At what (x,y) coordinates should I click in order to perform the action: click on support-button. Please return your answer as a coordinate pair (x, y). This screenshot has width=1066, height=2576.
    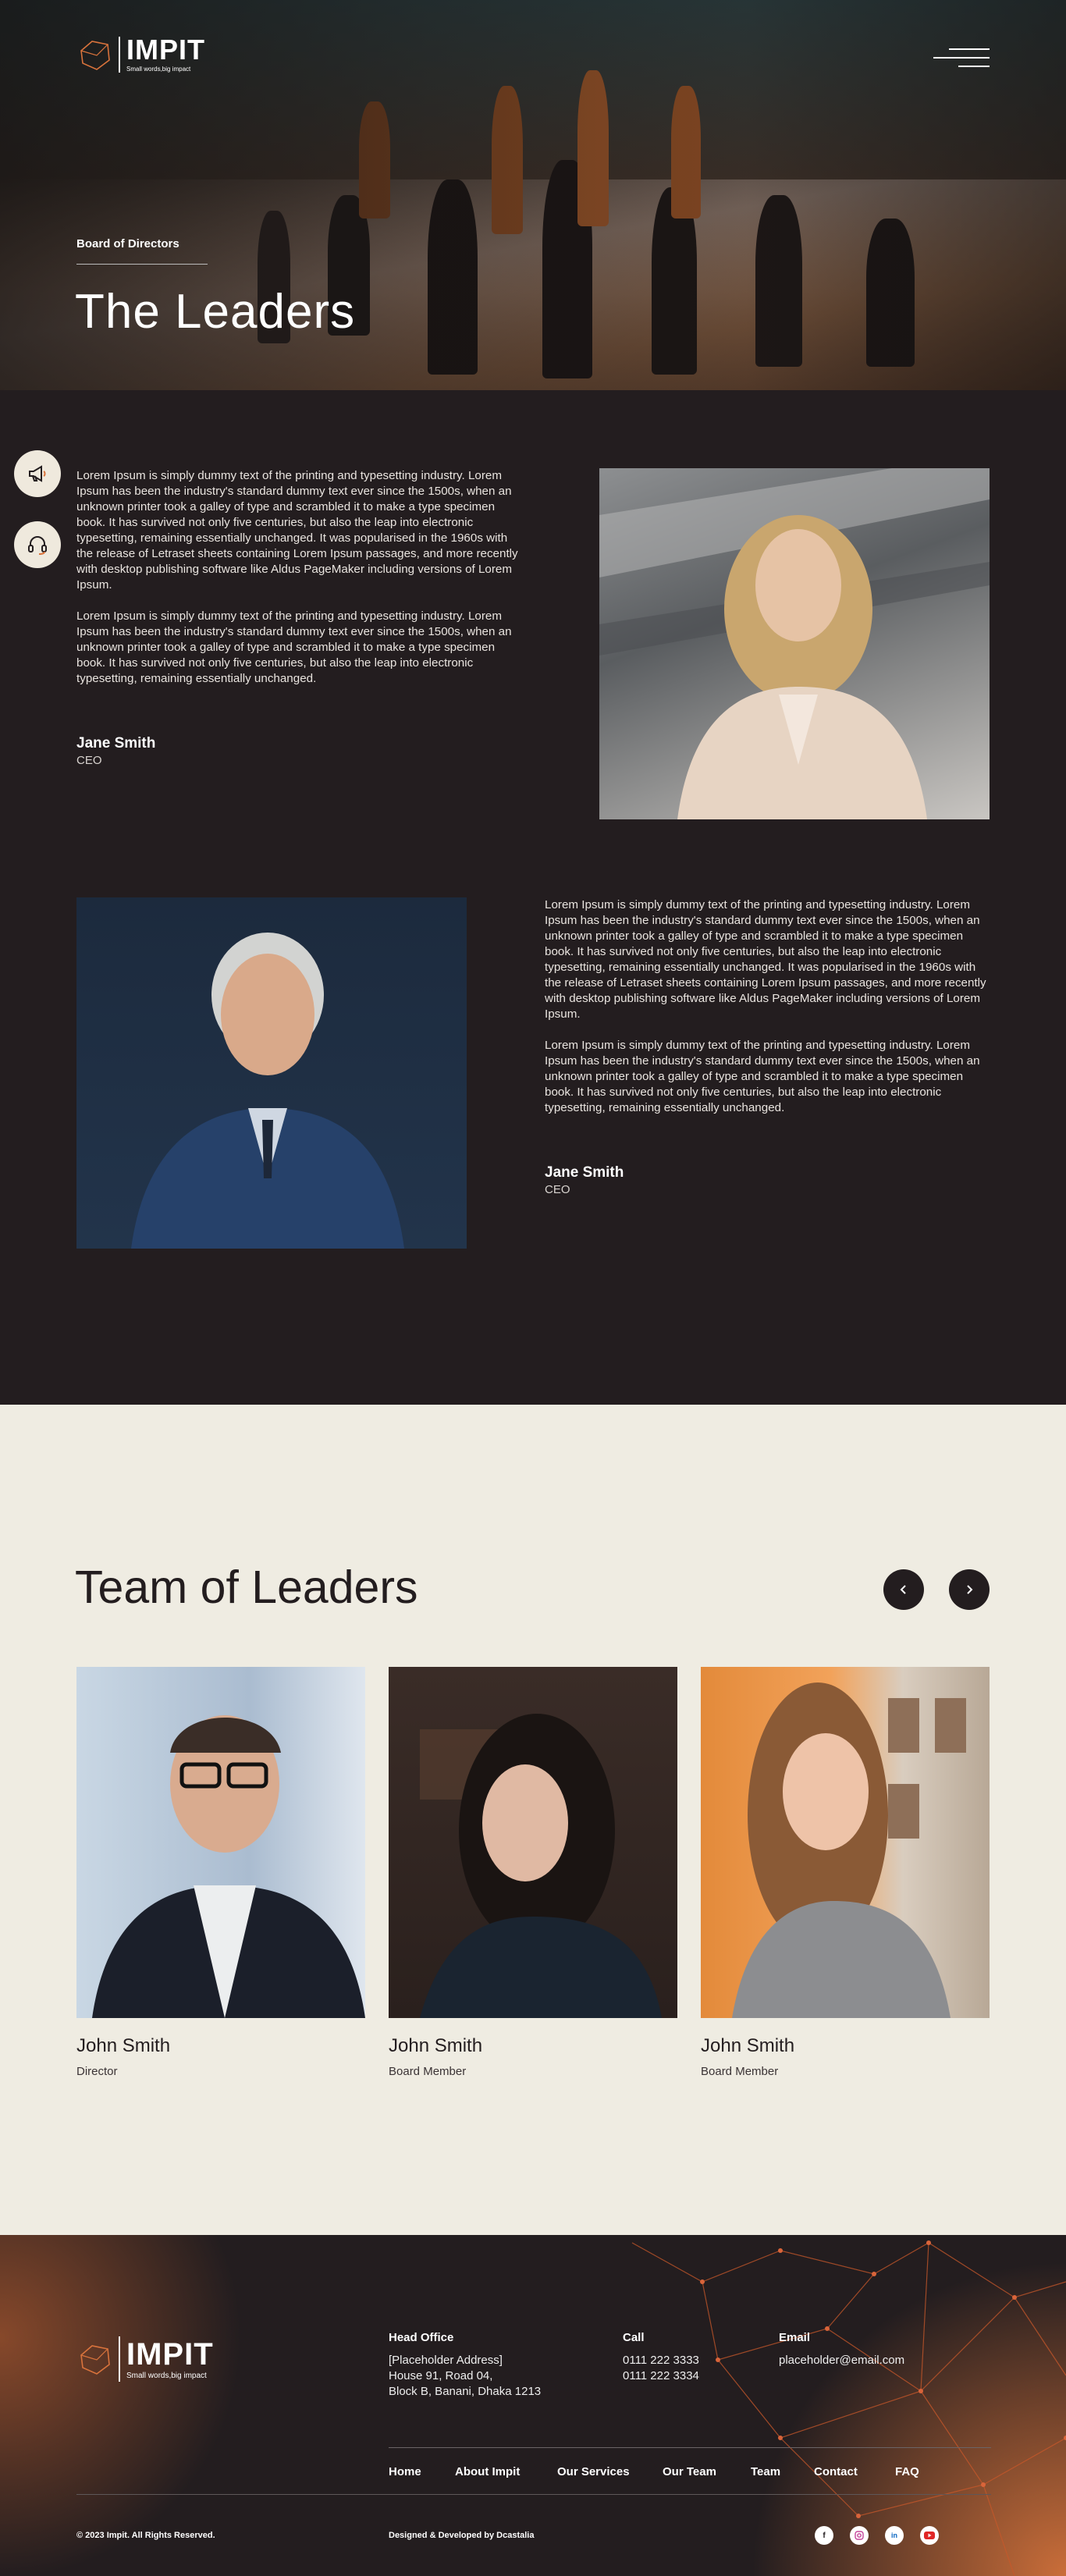
    Looking at the image, I should click on (37, 544).